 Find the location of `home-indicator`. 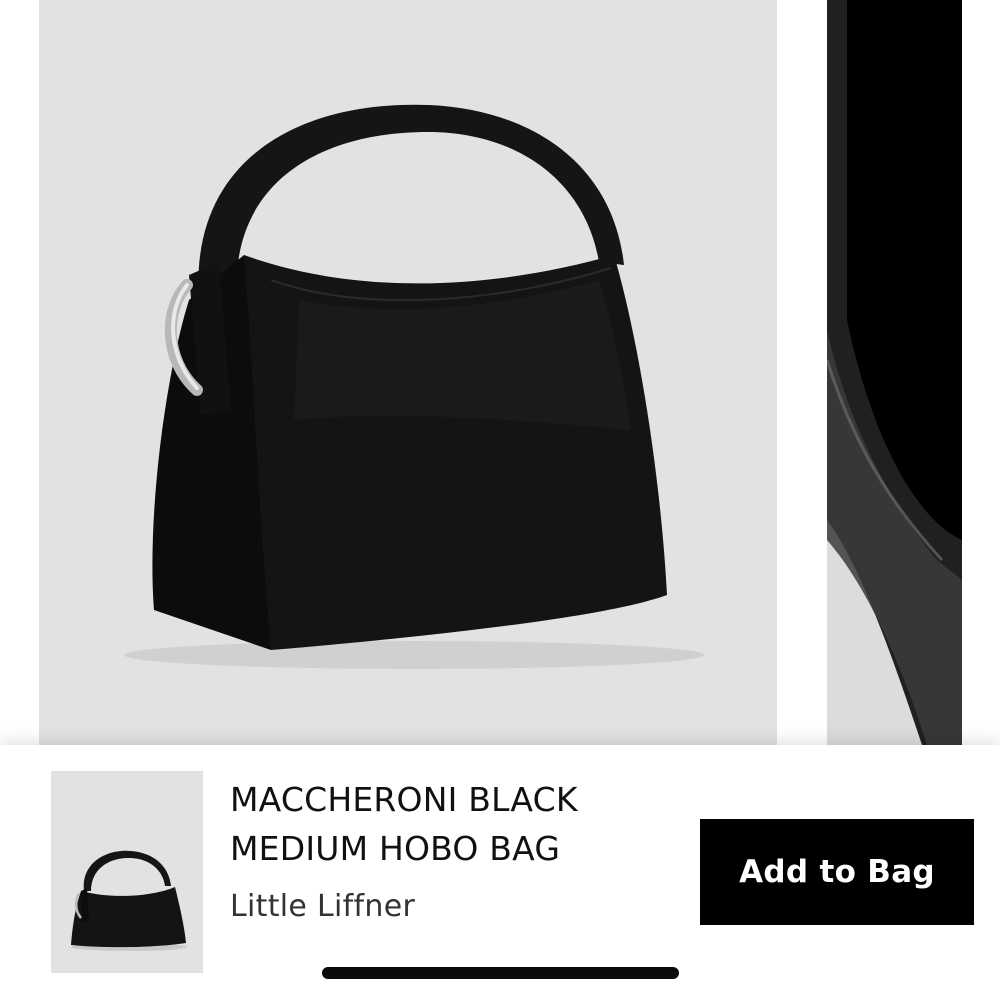

home-indicator is located at coordinates (500, 973).